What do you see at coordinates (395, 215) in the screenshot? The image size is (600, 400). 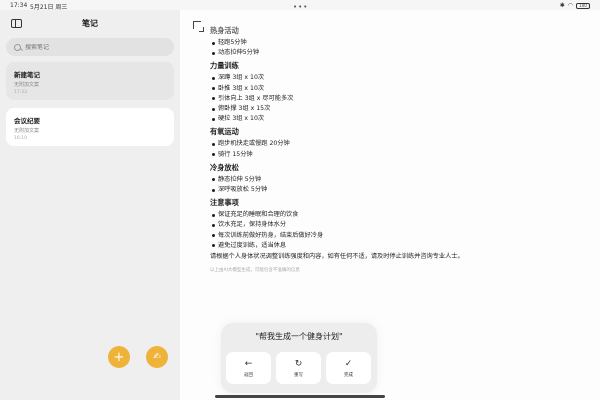 I see `list-item: 保证充足的睡眠和合理的饮食` at bounding box center [395, 215].